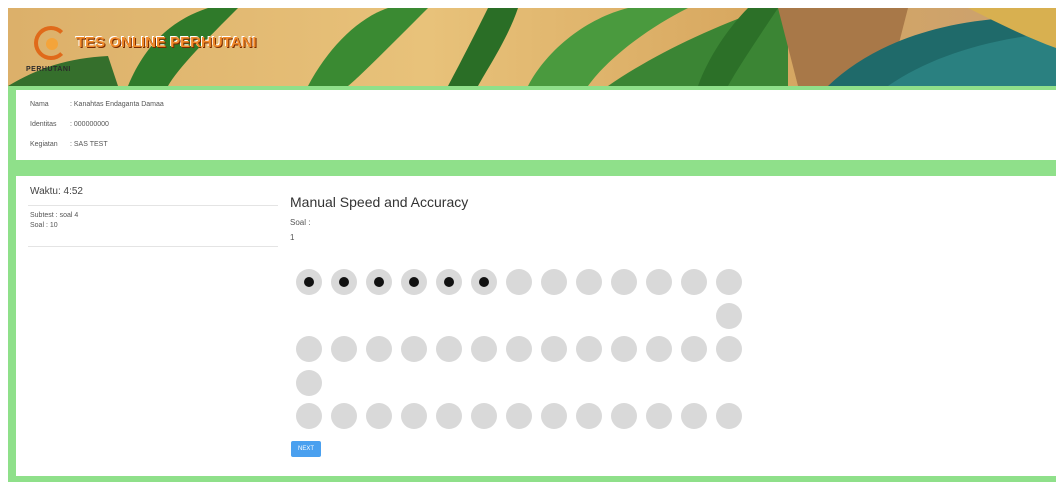  I want to click on name-value: : Kanahtas Endaganta Damaa, so click(117, 104).